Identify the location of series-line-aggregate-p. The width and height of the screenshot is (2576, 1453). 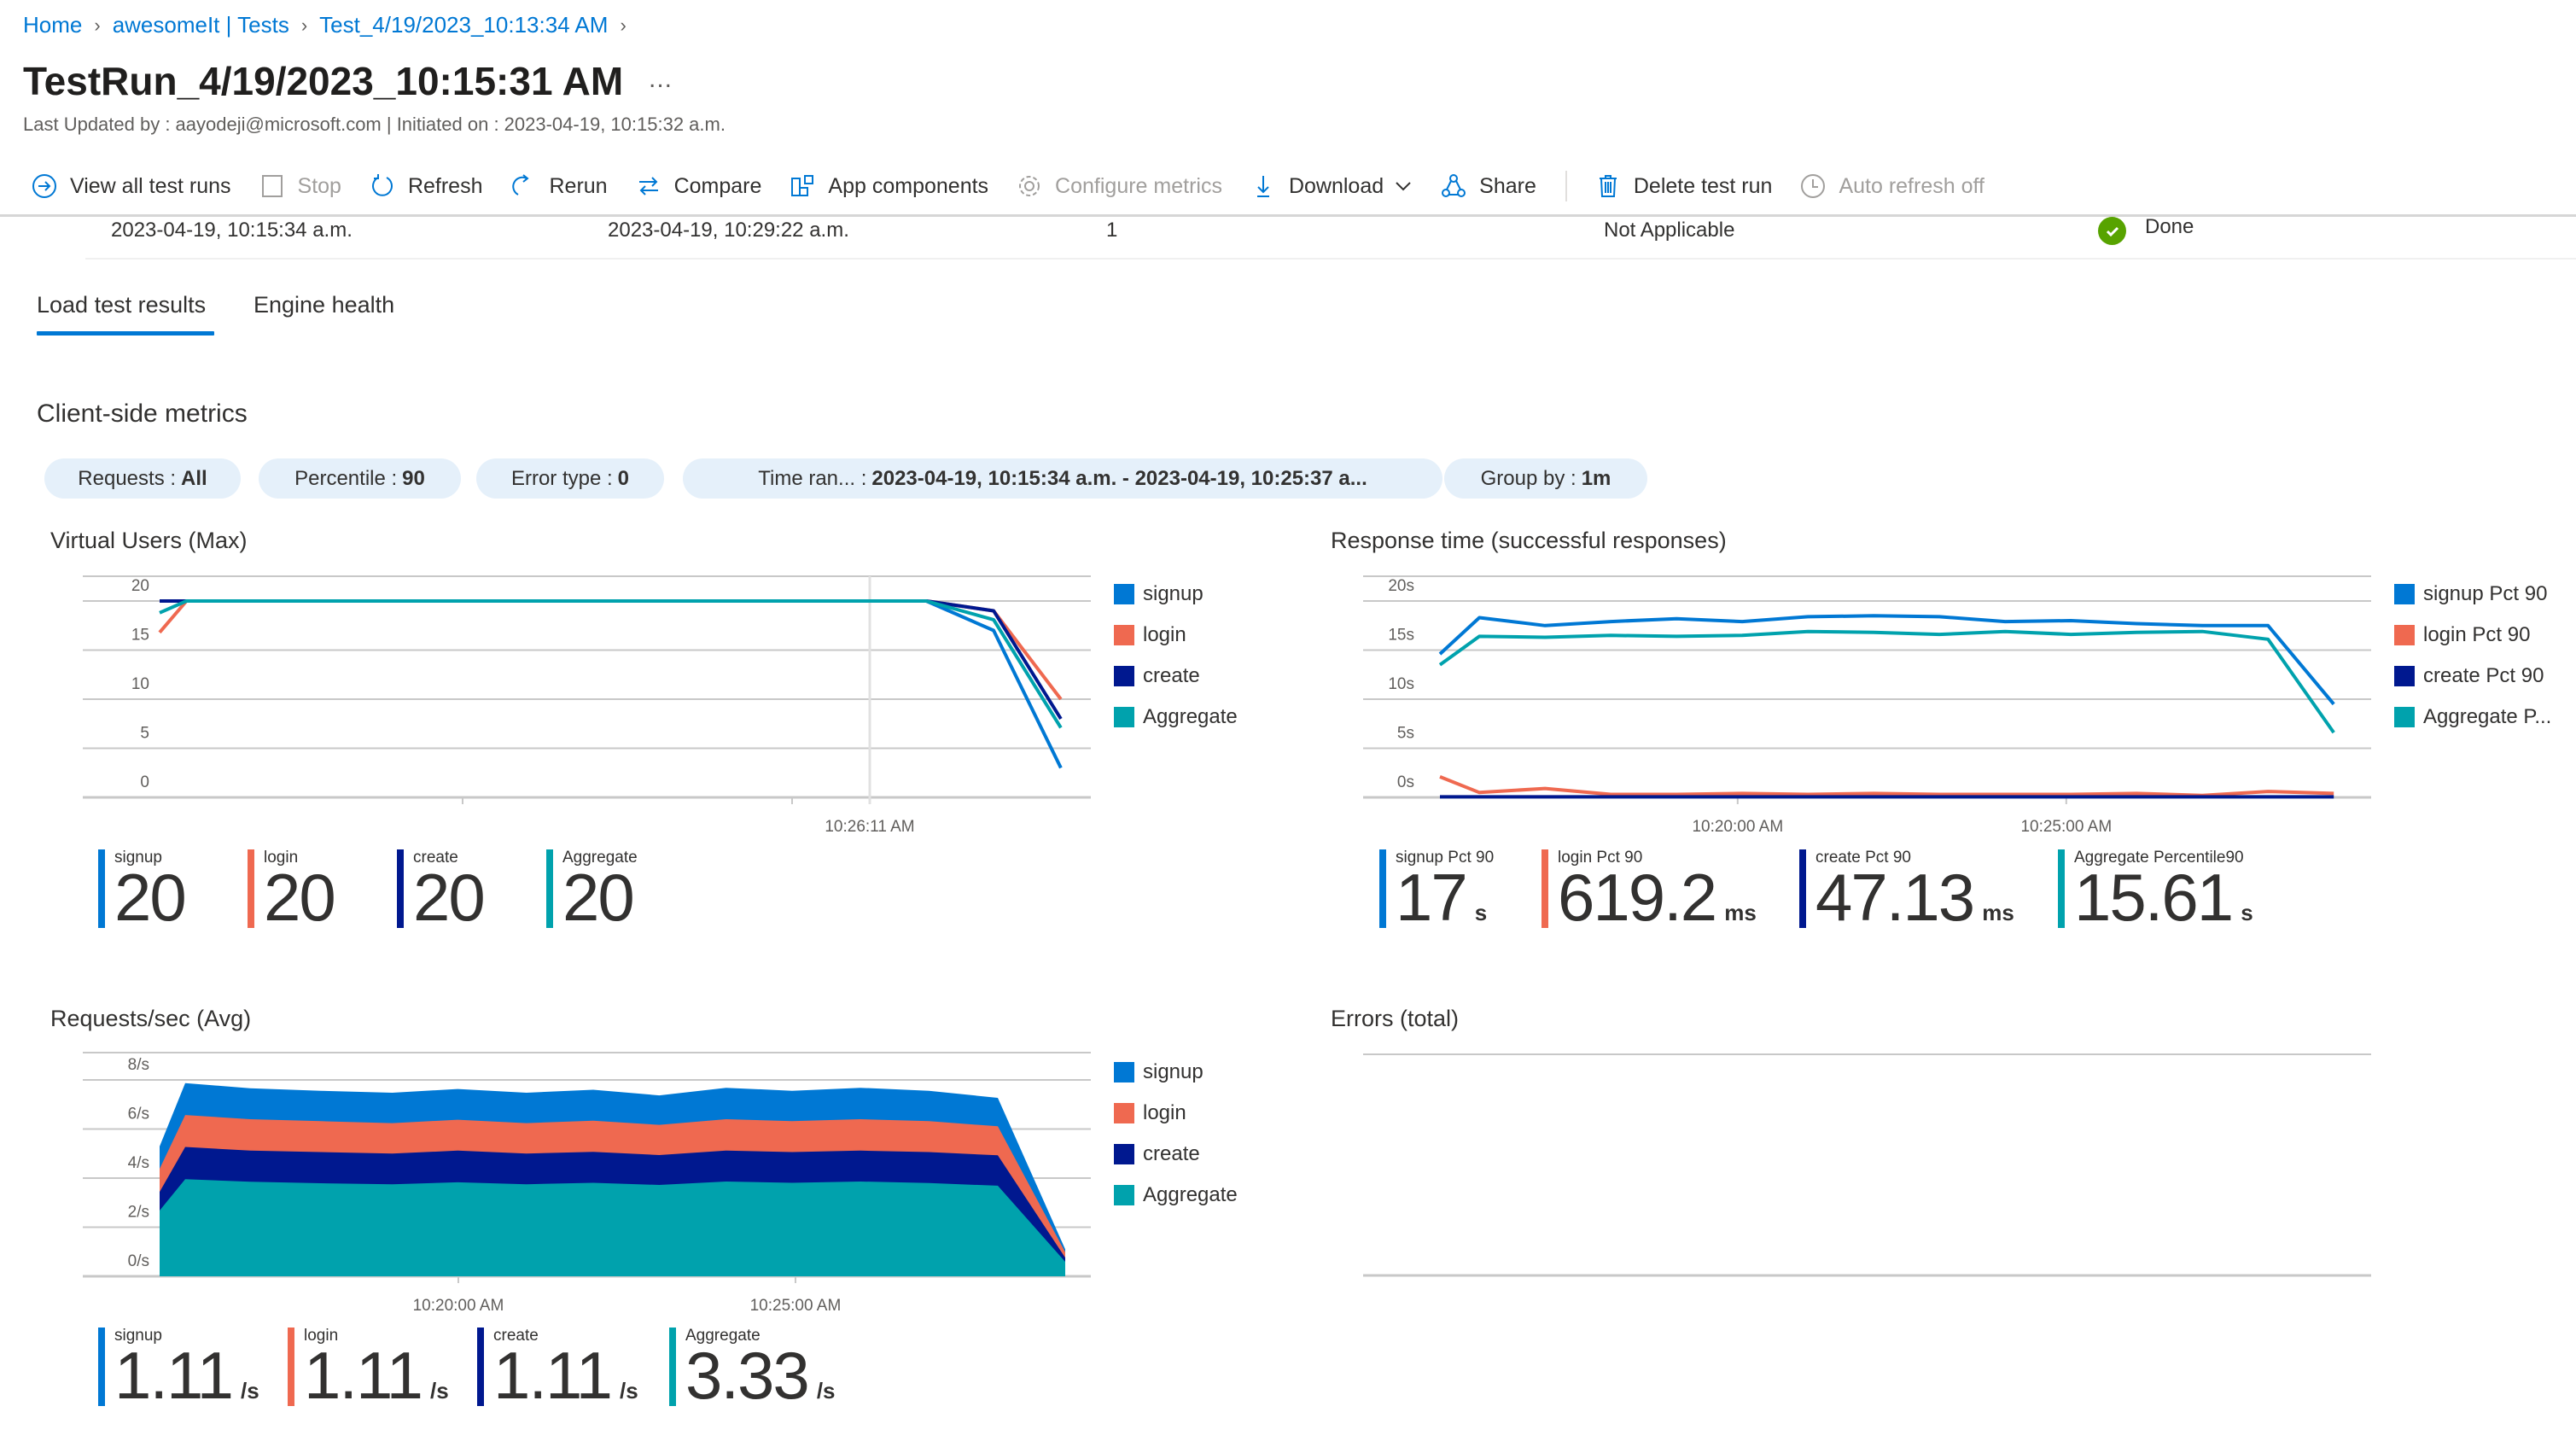
(1886, 681).